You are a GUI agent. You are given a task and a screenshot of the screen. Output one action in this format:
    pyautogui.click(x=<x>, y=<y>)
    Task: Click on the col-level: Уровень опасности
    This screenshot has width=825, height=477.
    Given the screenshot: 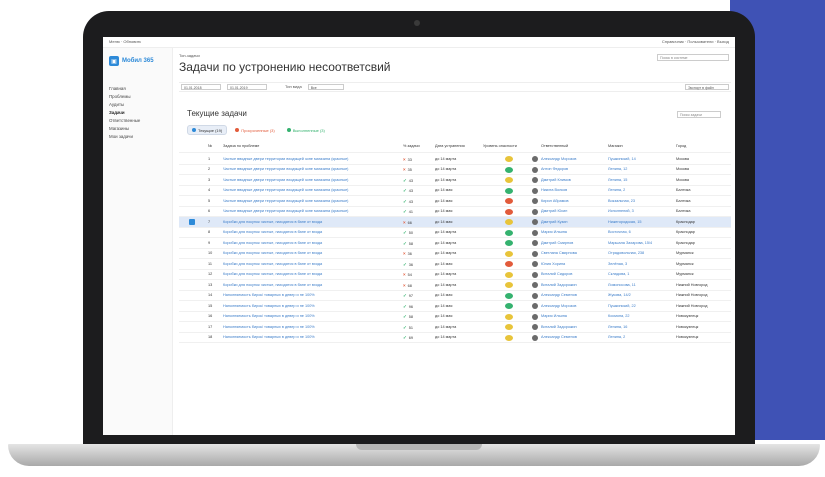 What is the action you would take?
    pyautogui.click(x=506, y=146)
    